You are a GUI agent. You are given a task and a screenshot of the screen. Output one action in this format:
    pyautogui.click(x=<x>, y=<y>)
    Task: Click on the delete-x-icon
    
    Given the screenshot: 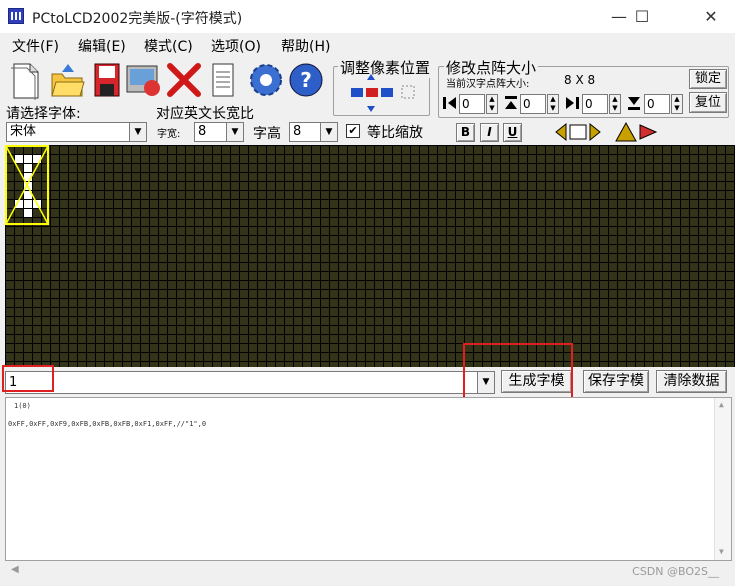 What is the action you would take?
    pyautogui.click(x=183, y=80)
    